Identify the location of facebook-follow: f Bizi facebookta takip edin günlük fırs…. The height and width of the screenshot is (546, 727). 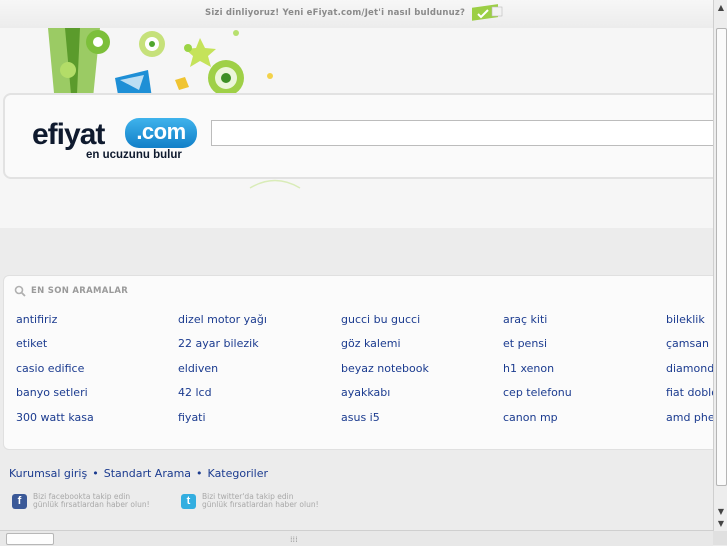
(92, 501).